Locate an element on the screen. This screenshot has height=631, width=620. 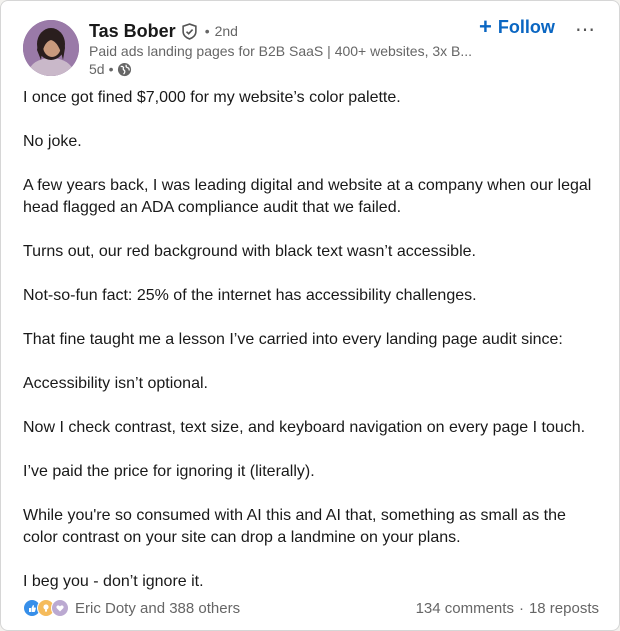
engagement-counts: 134 comments · 18 reposts is located at coordinates (507, 608).